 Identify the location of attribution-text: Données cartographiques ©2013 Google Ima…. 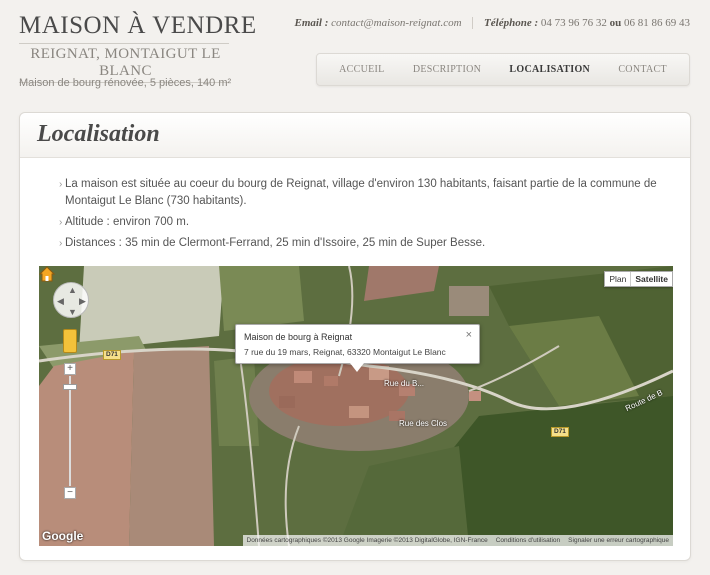
(367, 540).